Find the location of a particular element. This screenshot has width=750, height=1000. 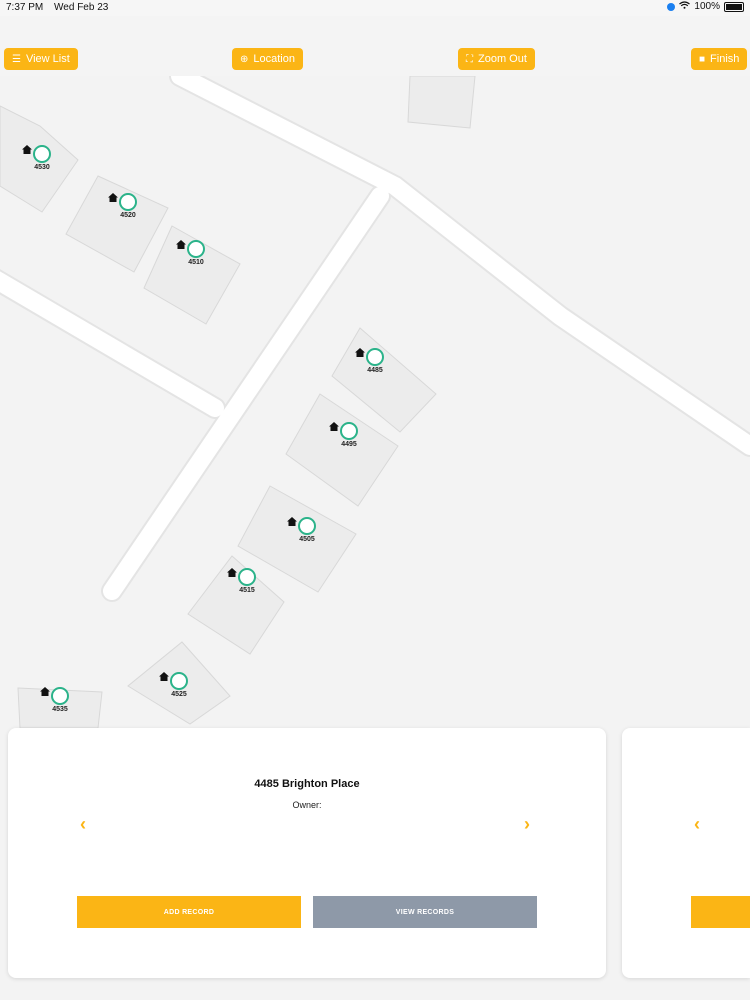

next-property-card: ‹ is located at coordinates (686, 853).